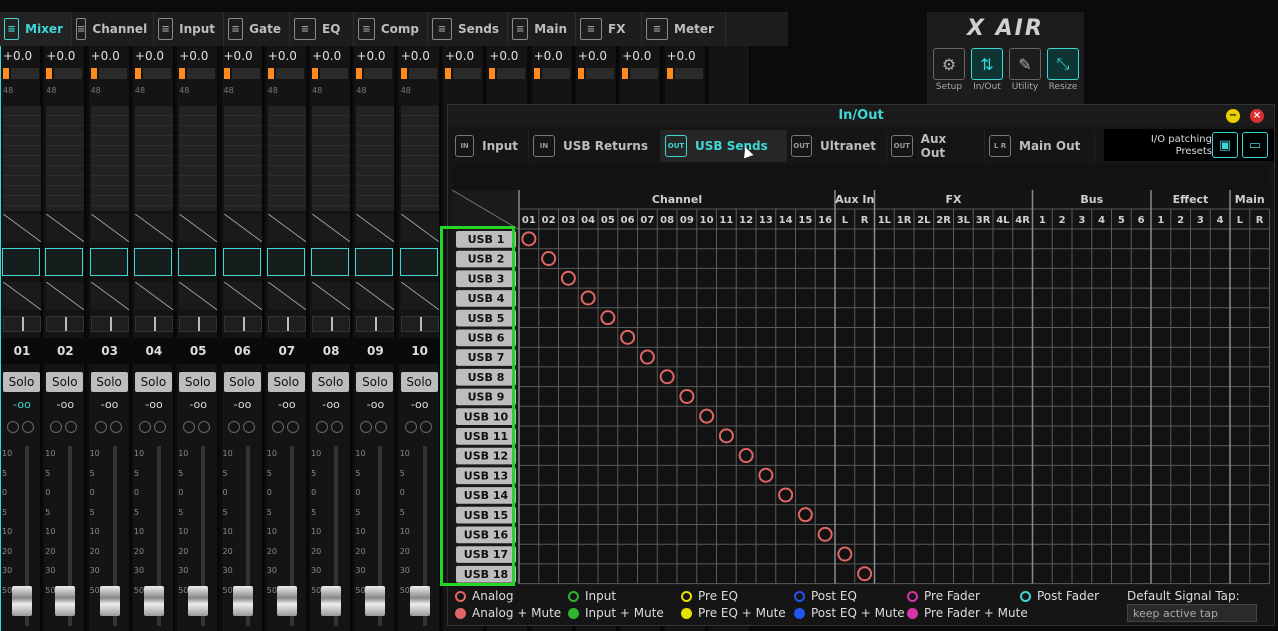 This screenshot has width=1278, height=631. What do you see at coordinates (477, 406) in the screenshot?
I see `usb-rows-highlight` at bounding box center [477, 406].